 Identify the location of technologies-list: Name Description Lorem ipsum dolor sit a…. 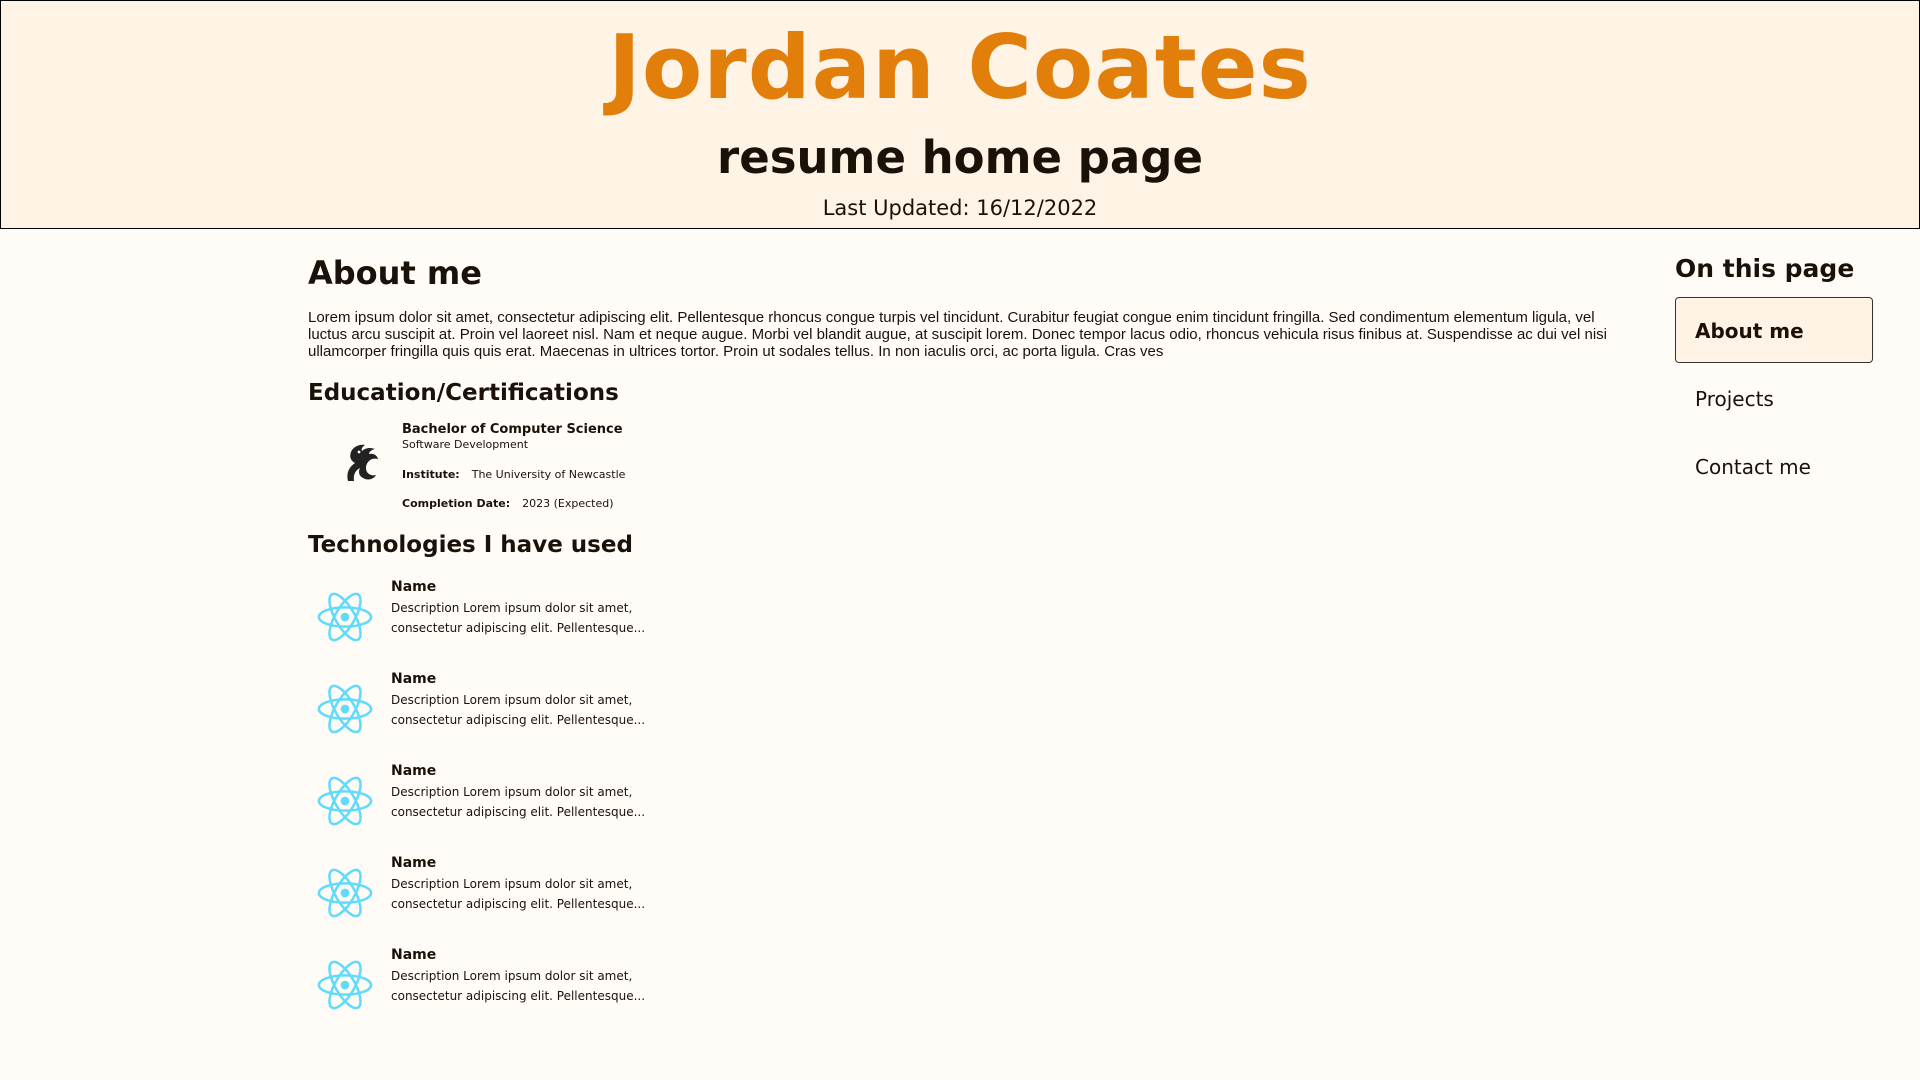
(608, 808).